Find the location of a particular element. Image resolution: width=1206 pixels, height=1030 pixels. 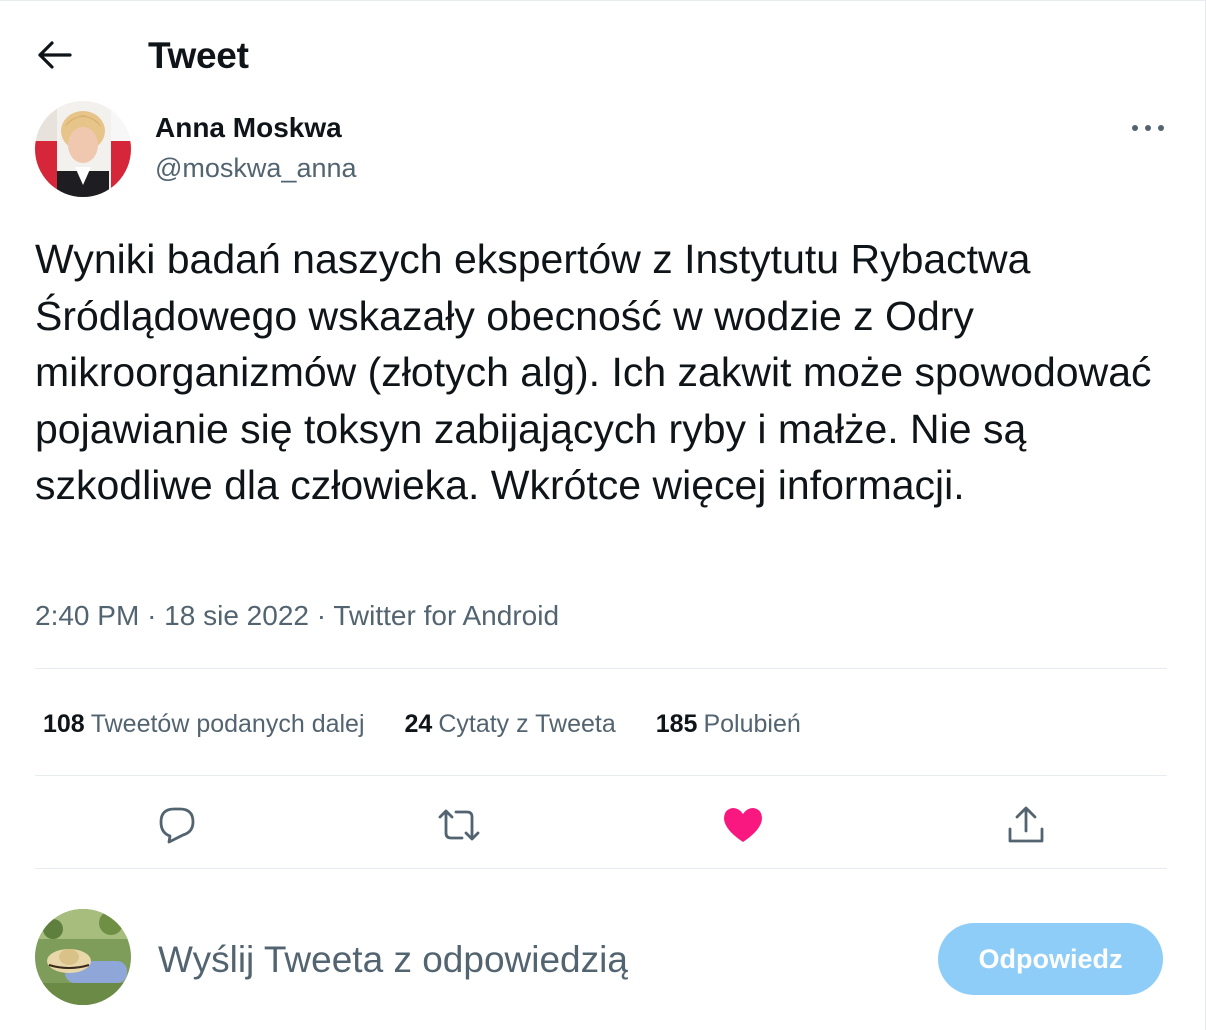

retweets-label: Tweetów podanych dalej is located at coordinates (227, 724).